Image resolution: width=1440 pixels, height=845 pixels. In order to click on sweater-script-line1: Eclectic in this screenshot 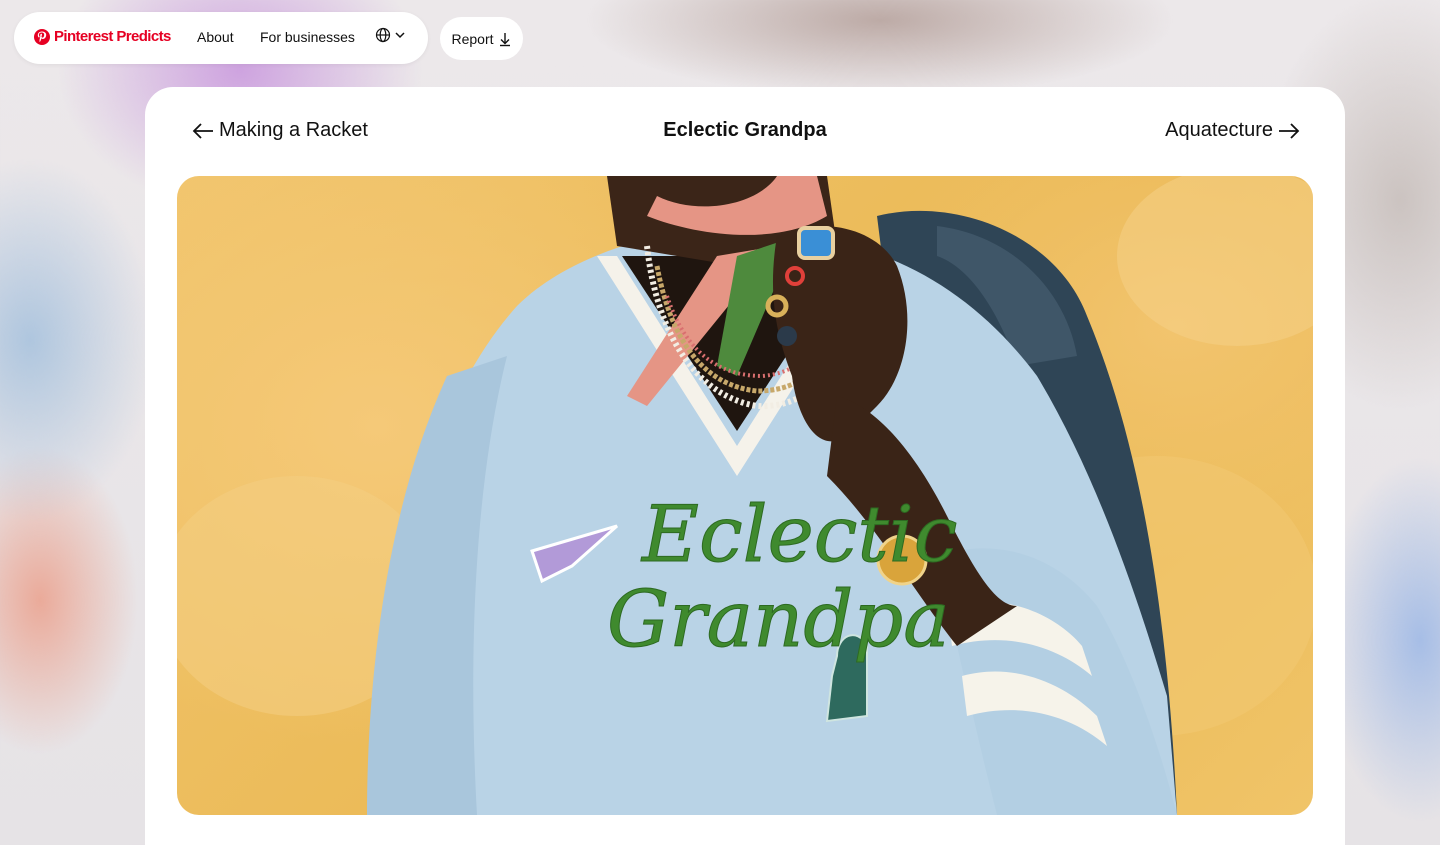, I will do `click(798, 535)`.